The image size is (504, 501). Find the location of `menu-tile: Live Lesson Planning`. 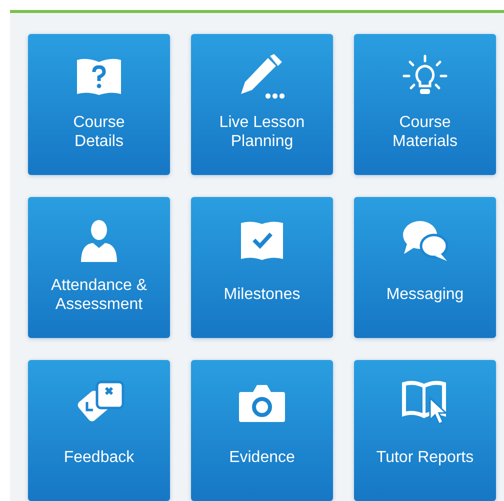

menu-tile: Live Lesson Planning is located at coordinates (262, 104).